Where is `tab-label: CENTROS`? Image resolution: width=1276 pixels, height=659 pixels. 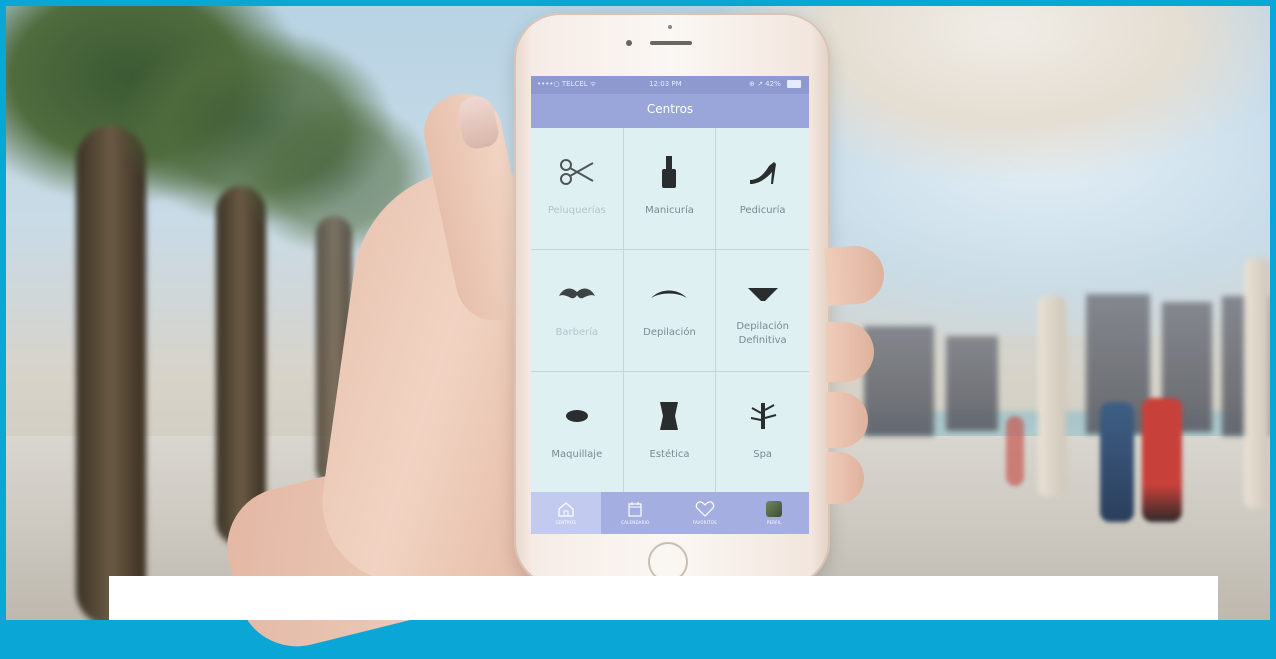
tab-label: CENTROS is located at coordinates (566, 522).